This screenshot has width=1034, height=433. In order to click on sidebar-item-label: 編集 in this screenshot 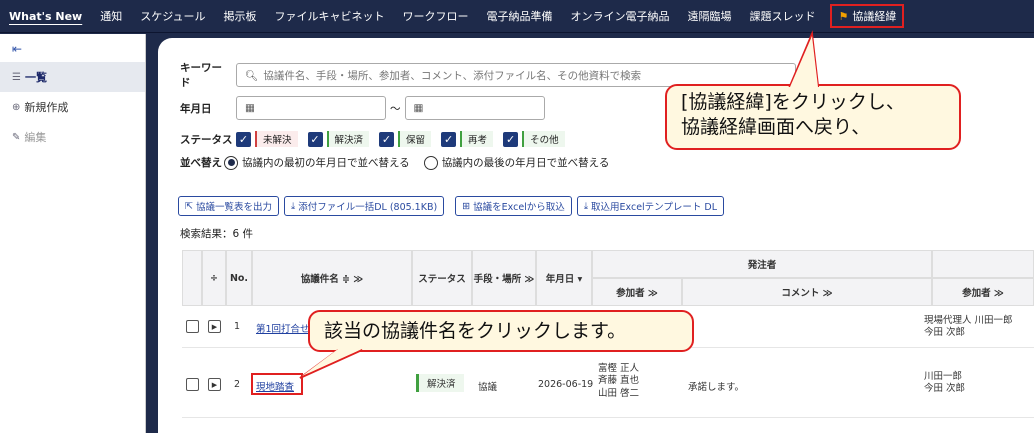, I will do `click(35, 137)`.